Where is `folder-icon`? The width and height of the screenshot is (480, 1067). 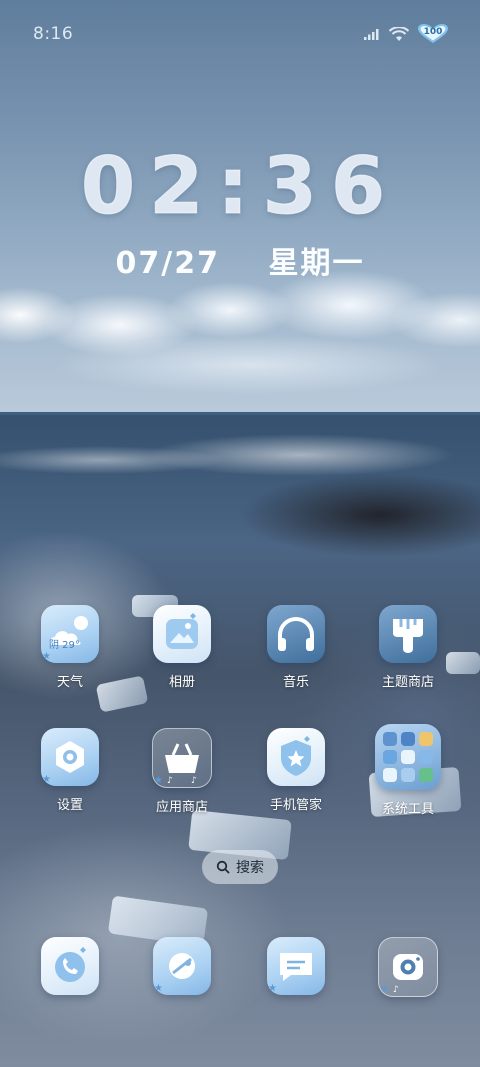 folder-icon is located at coordinates (408, 757).